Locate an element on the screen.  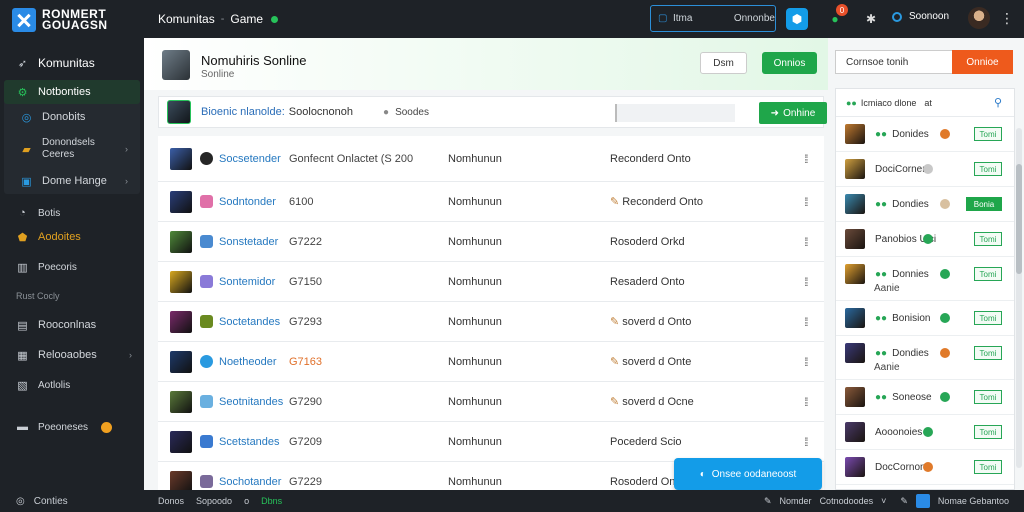
sidebar-item-relooaobes: ▦ Relooaobes › is located at coordinates (72, 355).